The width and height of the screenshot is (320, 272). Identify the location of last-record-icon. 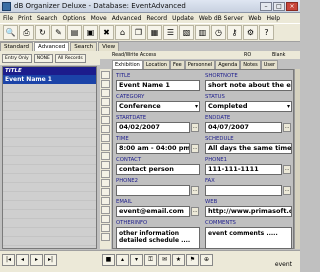
(105, 102).